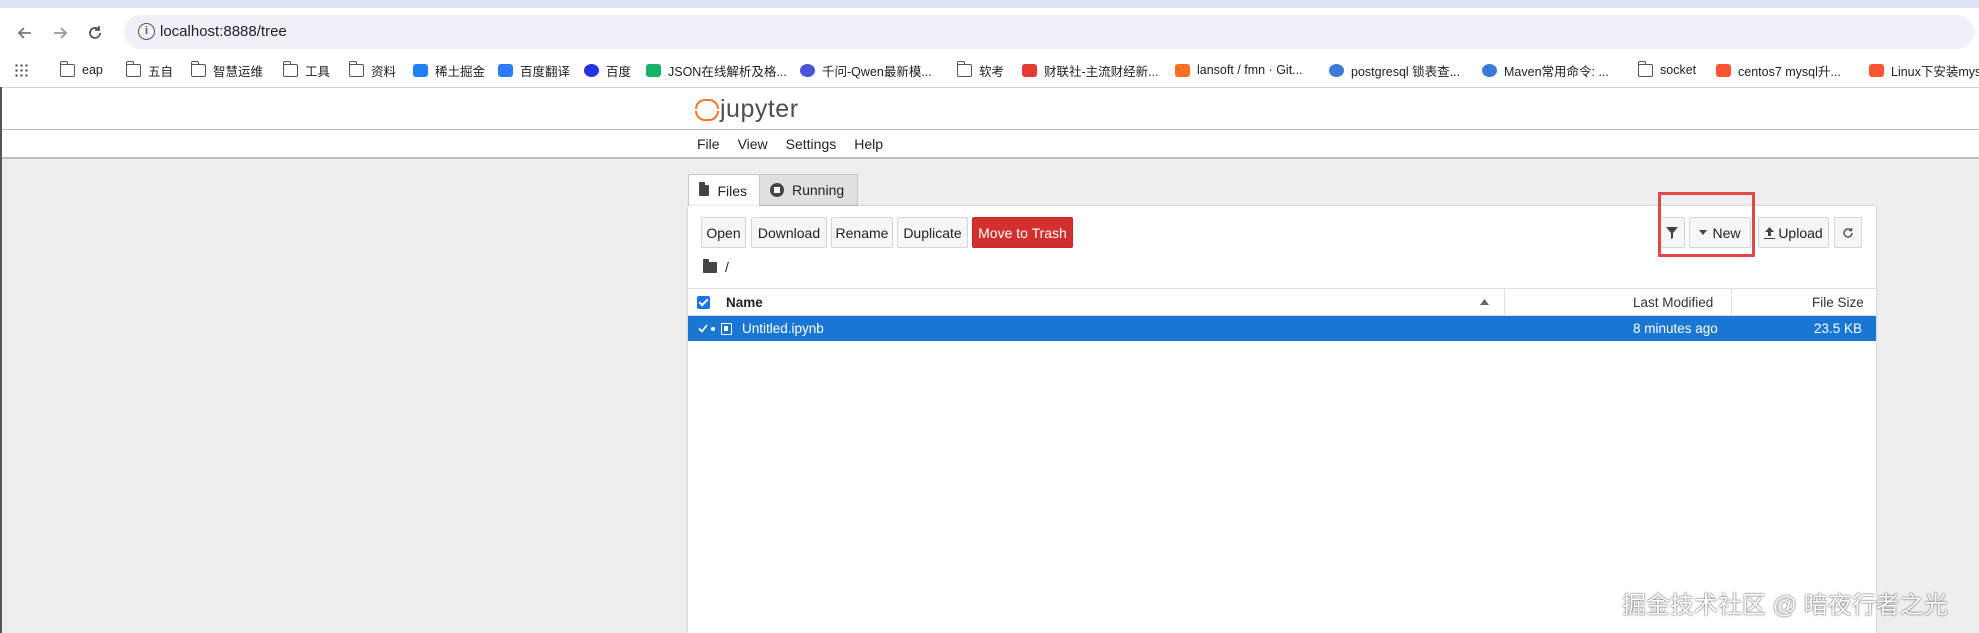 The image size is (1979, 633). I want to click on info-icon: i, so click(146, 31).